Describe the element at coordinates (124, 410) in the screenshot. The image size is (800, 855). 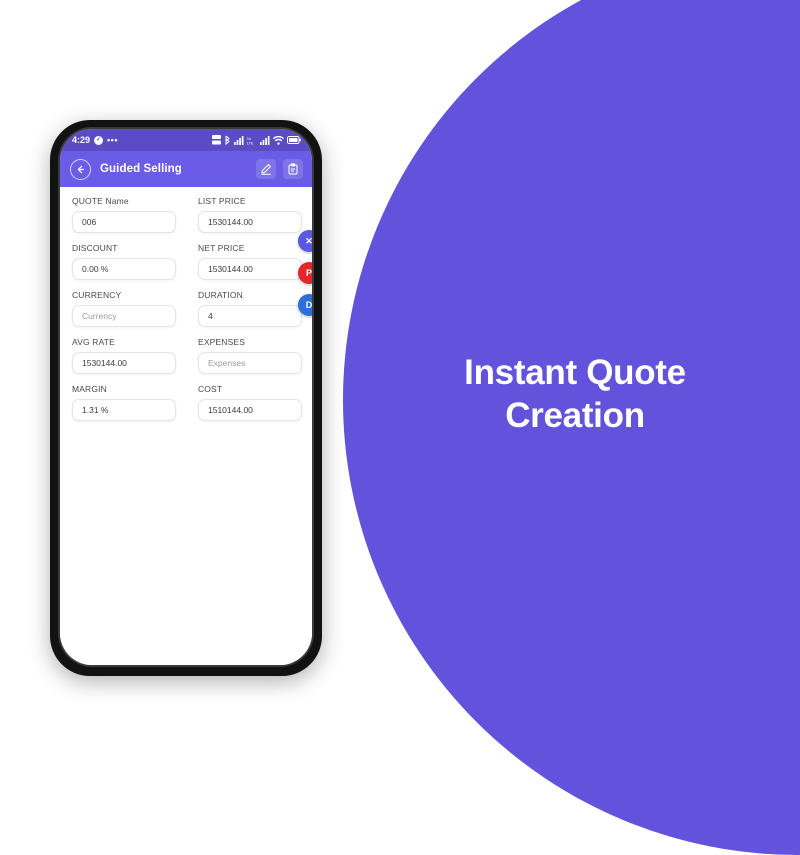
I see `margin-input: 1.31 %` at that location.